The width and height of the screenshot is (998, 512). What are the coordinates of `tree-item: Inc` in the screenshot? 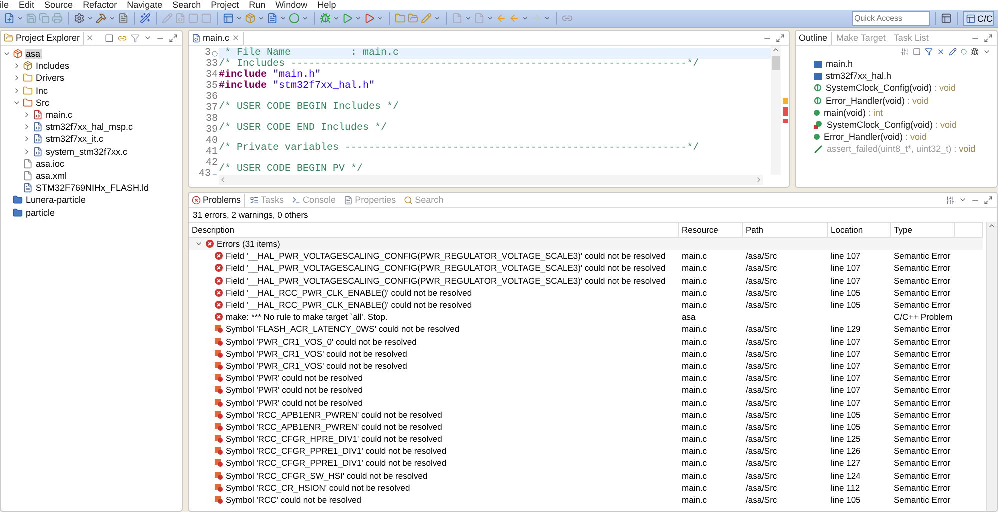 It's located at (42, 91).